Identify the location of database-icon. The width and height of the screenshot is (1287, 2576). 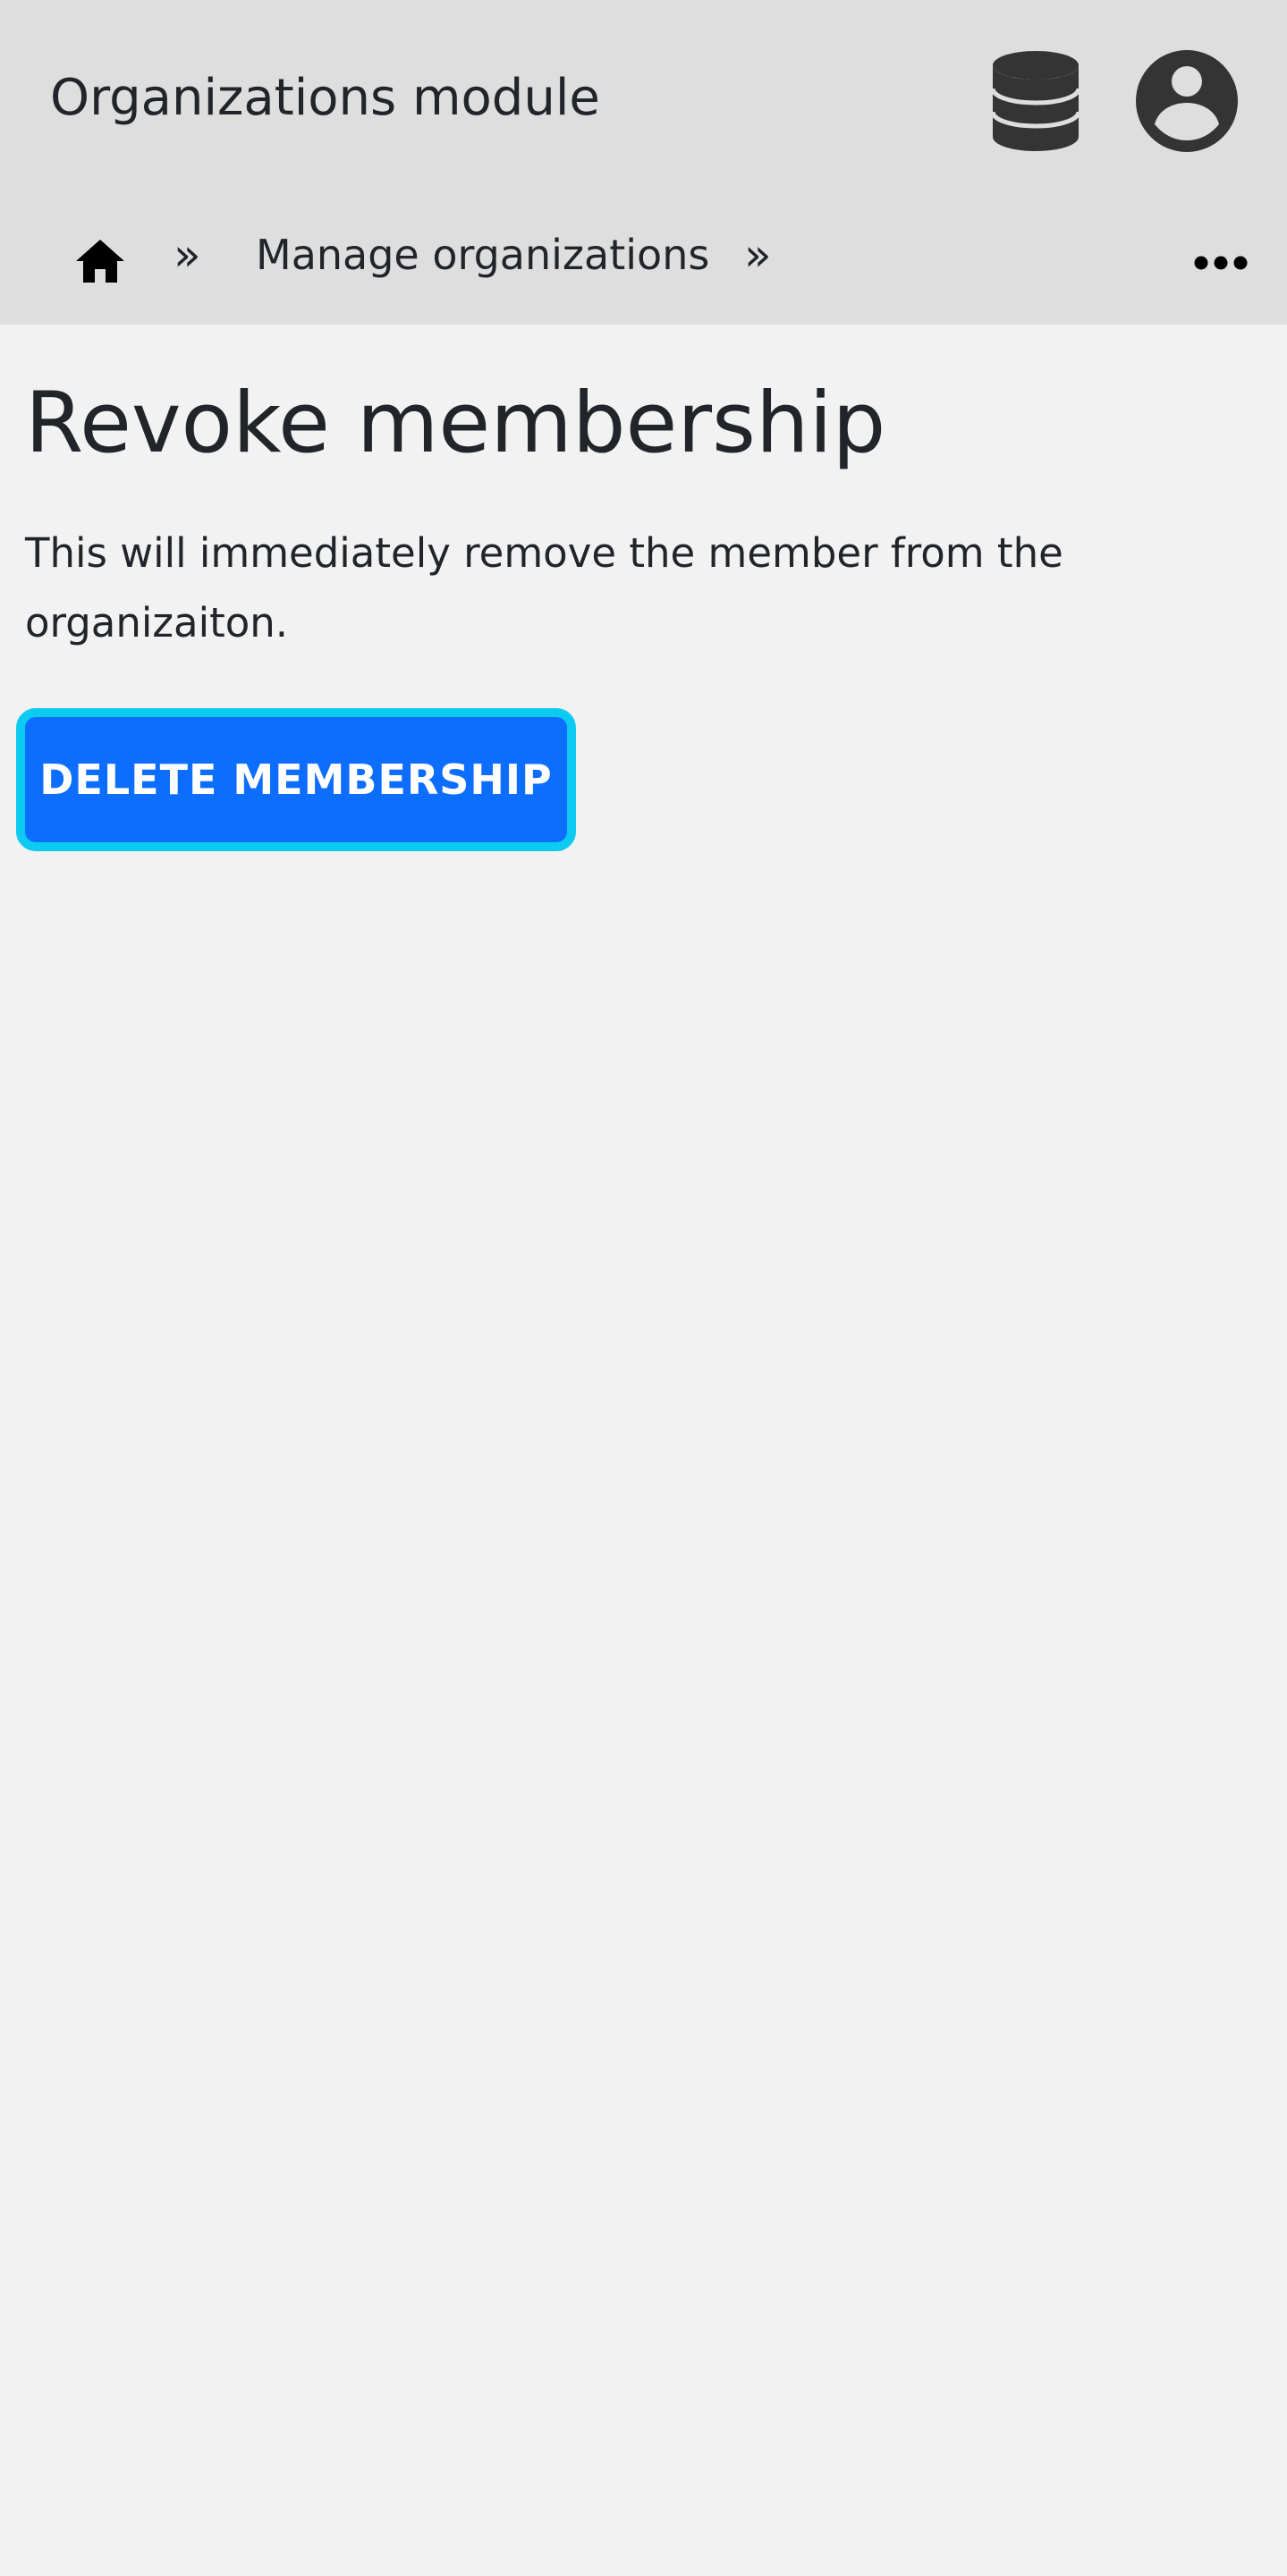
(1035, 101).